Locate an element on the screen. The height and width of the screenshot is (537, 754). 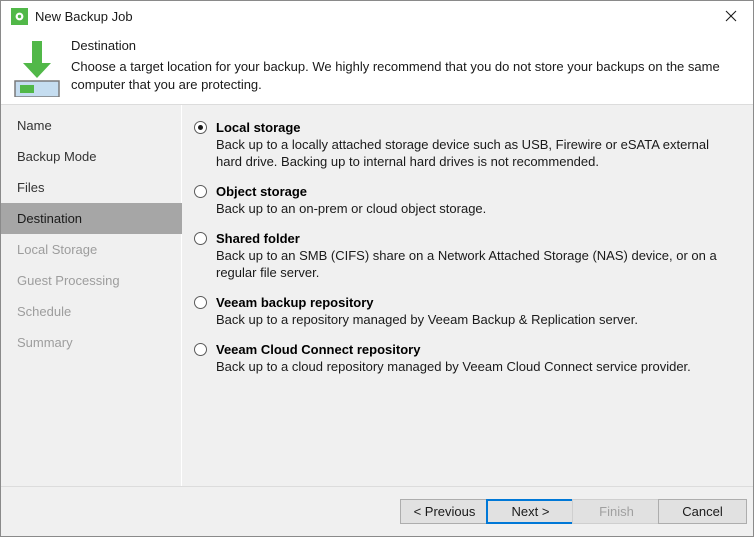
window-title: New Backup Job is located at coordinates (84, 16).